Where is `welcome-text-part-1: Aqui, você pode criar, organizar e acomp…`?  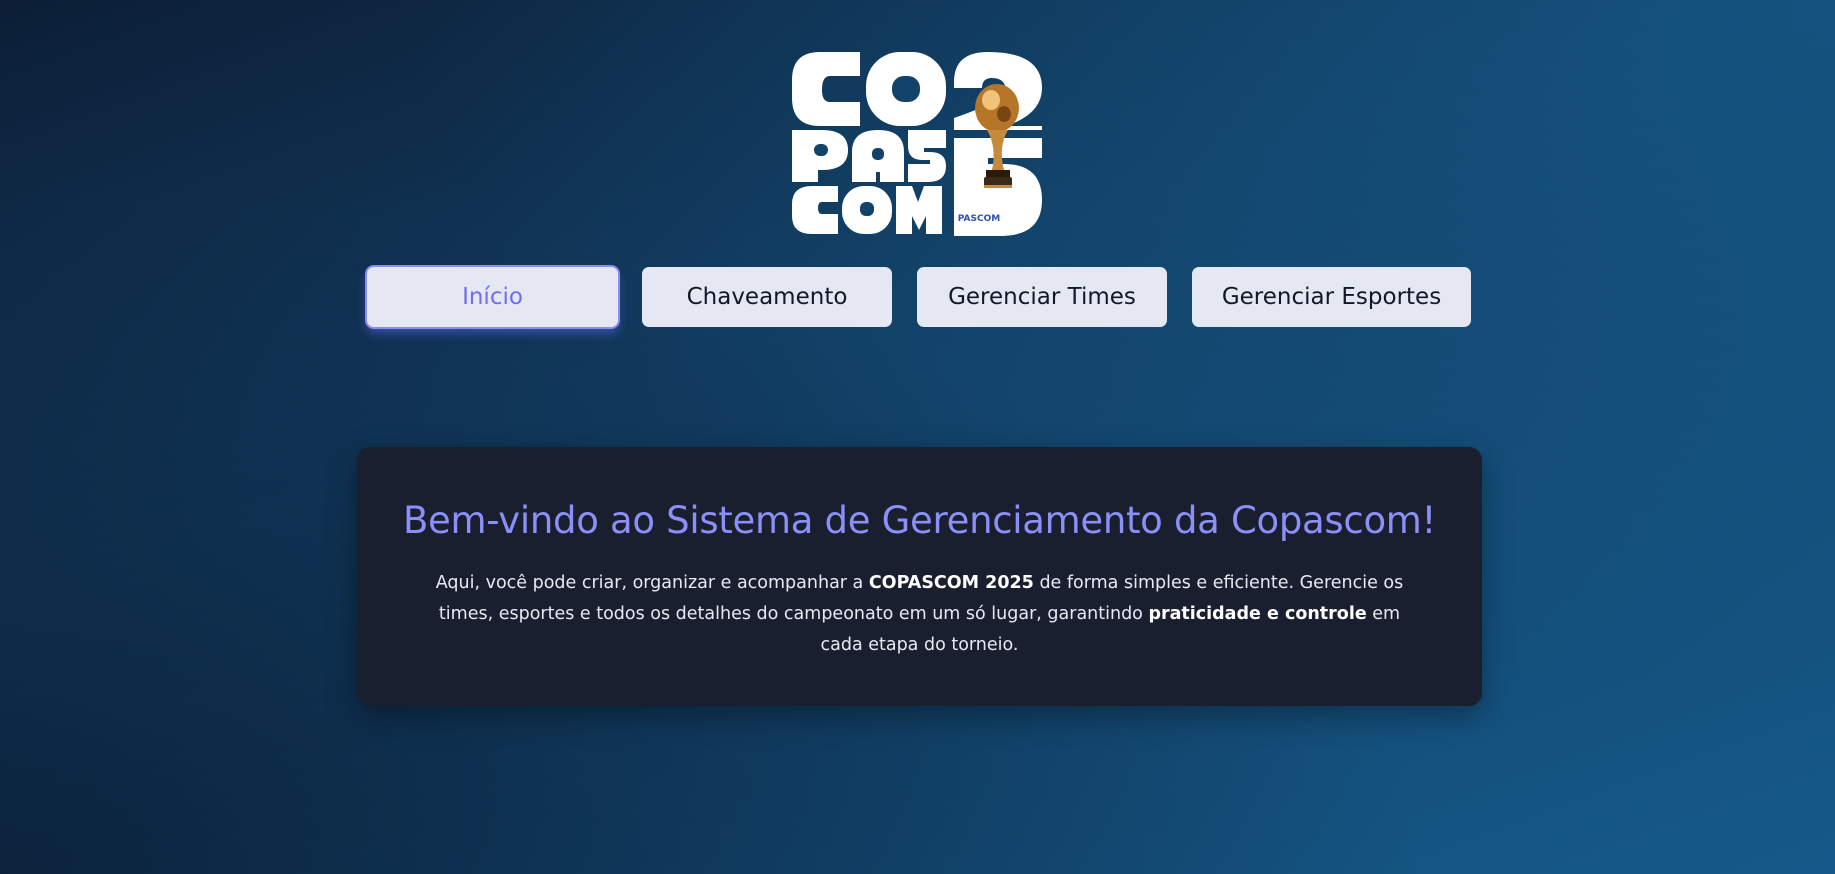 welcome-text-part-1: Aqui, você pode criar, organizar e acomp… is located at coordinates (652, 583).